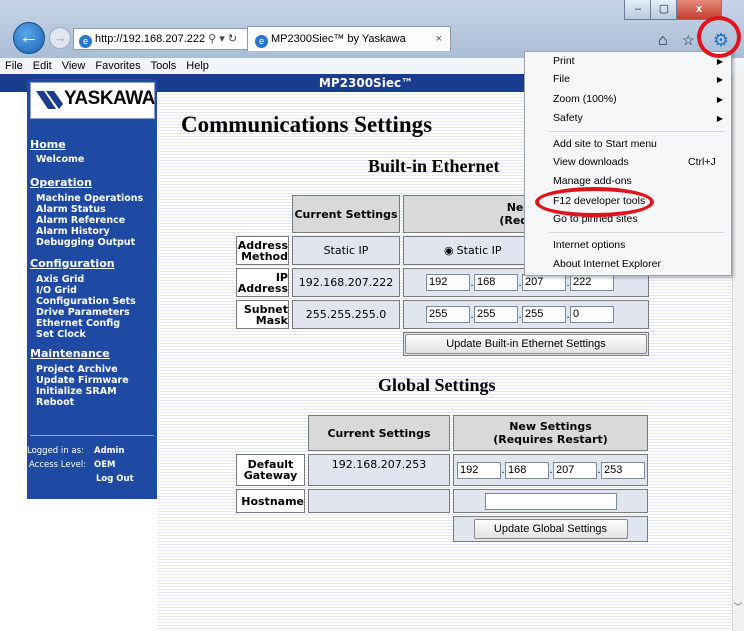 This screenshot has height=631, width=744. I want to click on ip-octet-1-input: 192, so click(448, 282).